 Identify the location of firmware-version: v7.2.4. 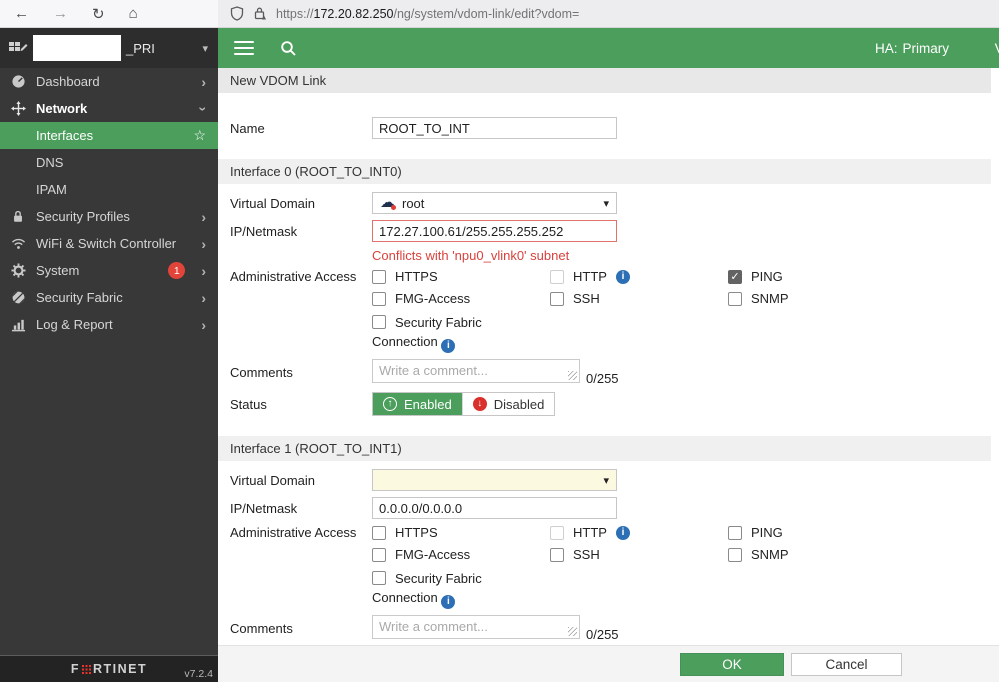
(198, 674).